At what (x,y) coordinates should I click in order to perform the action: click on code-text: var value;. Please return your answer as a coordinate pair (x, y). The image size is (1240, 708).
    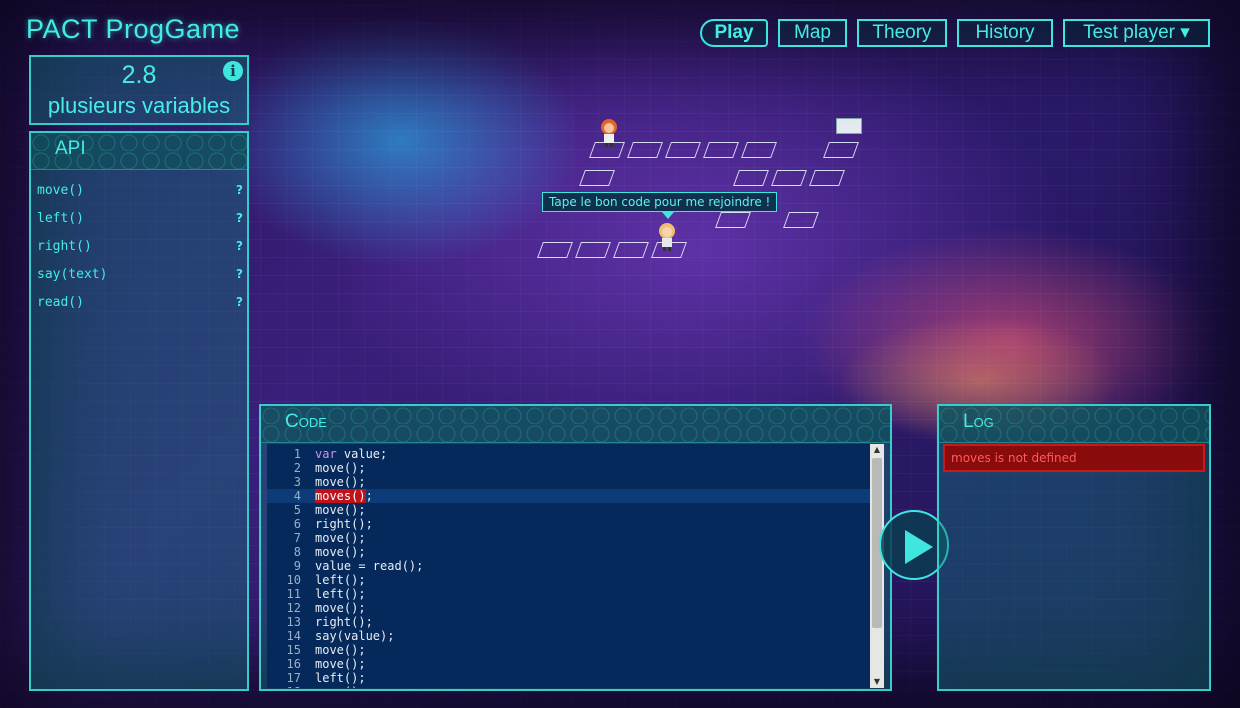
    Looking at the image, I should click on (351, 454).